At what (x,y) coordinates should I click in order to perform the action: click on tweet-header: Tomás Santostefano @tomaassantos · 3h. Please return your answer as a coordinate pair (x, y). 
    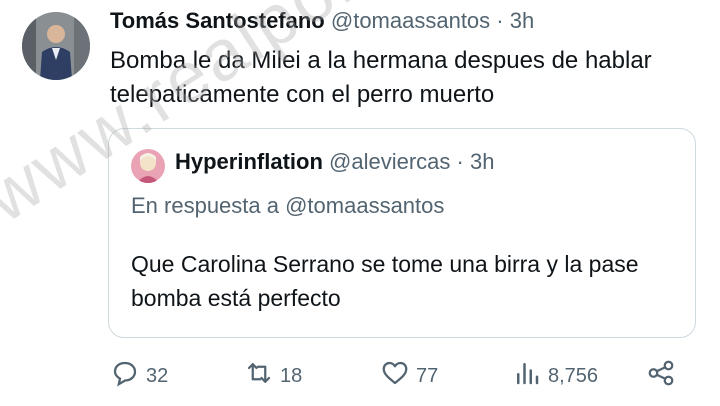
    Looking at the image, I should click on (322, 21).